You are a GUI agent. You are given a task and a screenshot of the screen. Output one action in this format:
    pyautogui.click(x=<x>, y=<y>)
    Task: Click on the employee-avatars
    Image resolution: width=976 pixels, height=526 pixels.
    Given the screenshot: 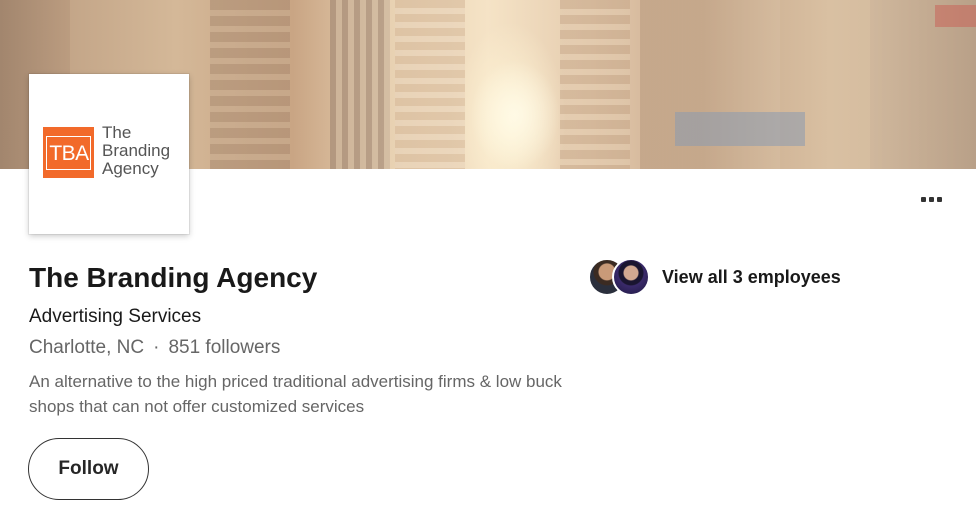 What is the action you would take?
    pyautogui.click(x=620, y=277)
    